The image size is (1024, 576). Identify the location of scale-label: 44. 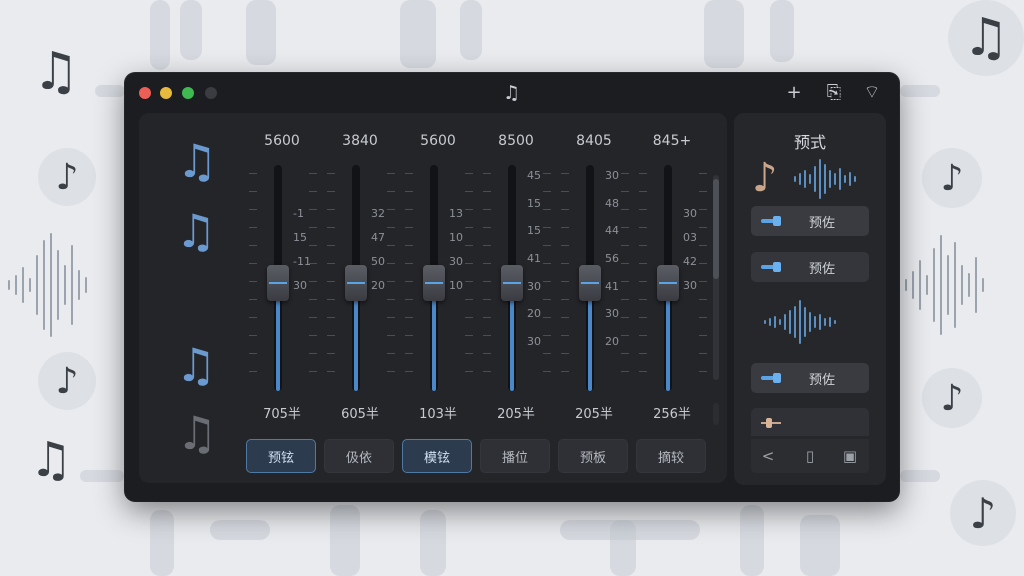
(612, 231).